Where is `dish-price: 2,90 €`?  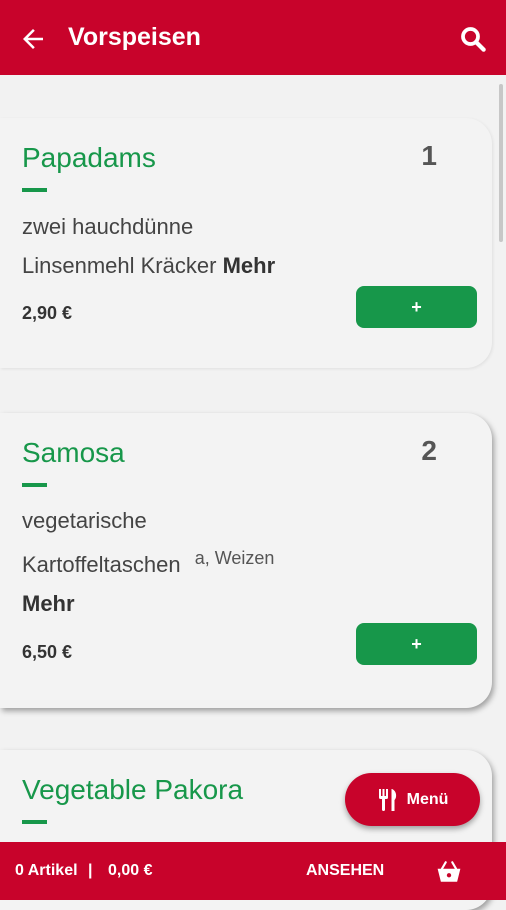
dish-price: 2,90 € is located at coordinates (47, 313).